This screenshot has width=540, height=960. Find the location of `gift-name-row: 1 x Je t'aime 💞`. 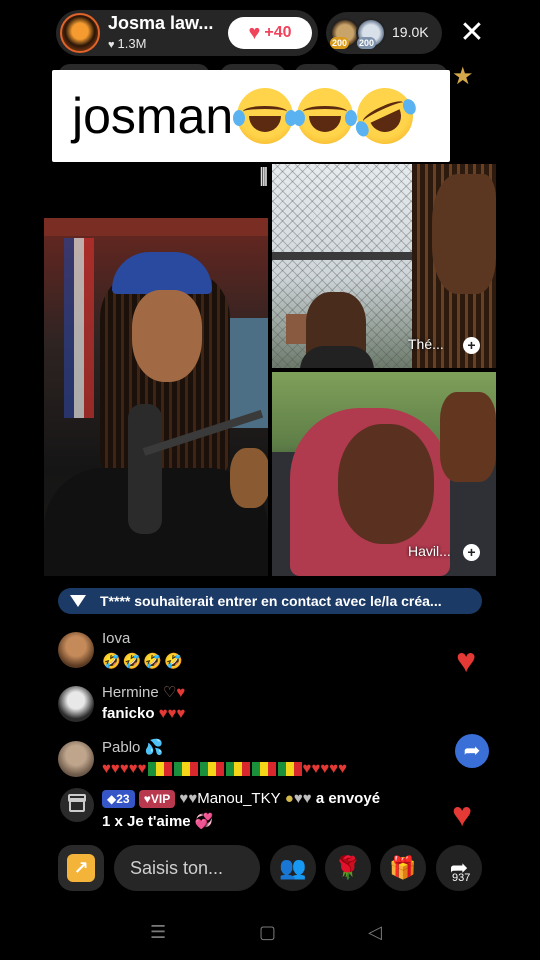

gift-name-row: 1 x Je t'aime 💞 is located at coordinates (157, 821).